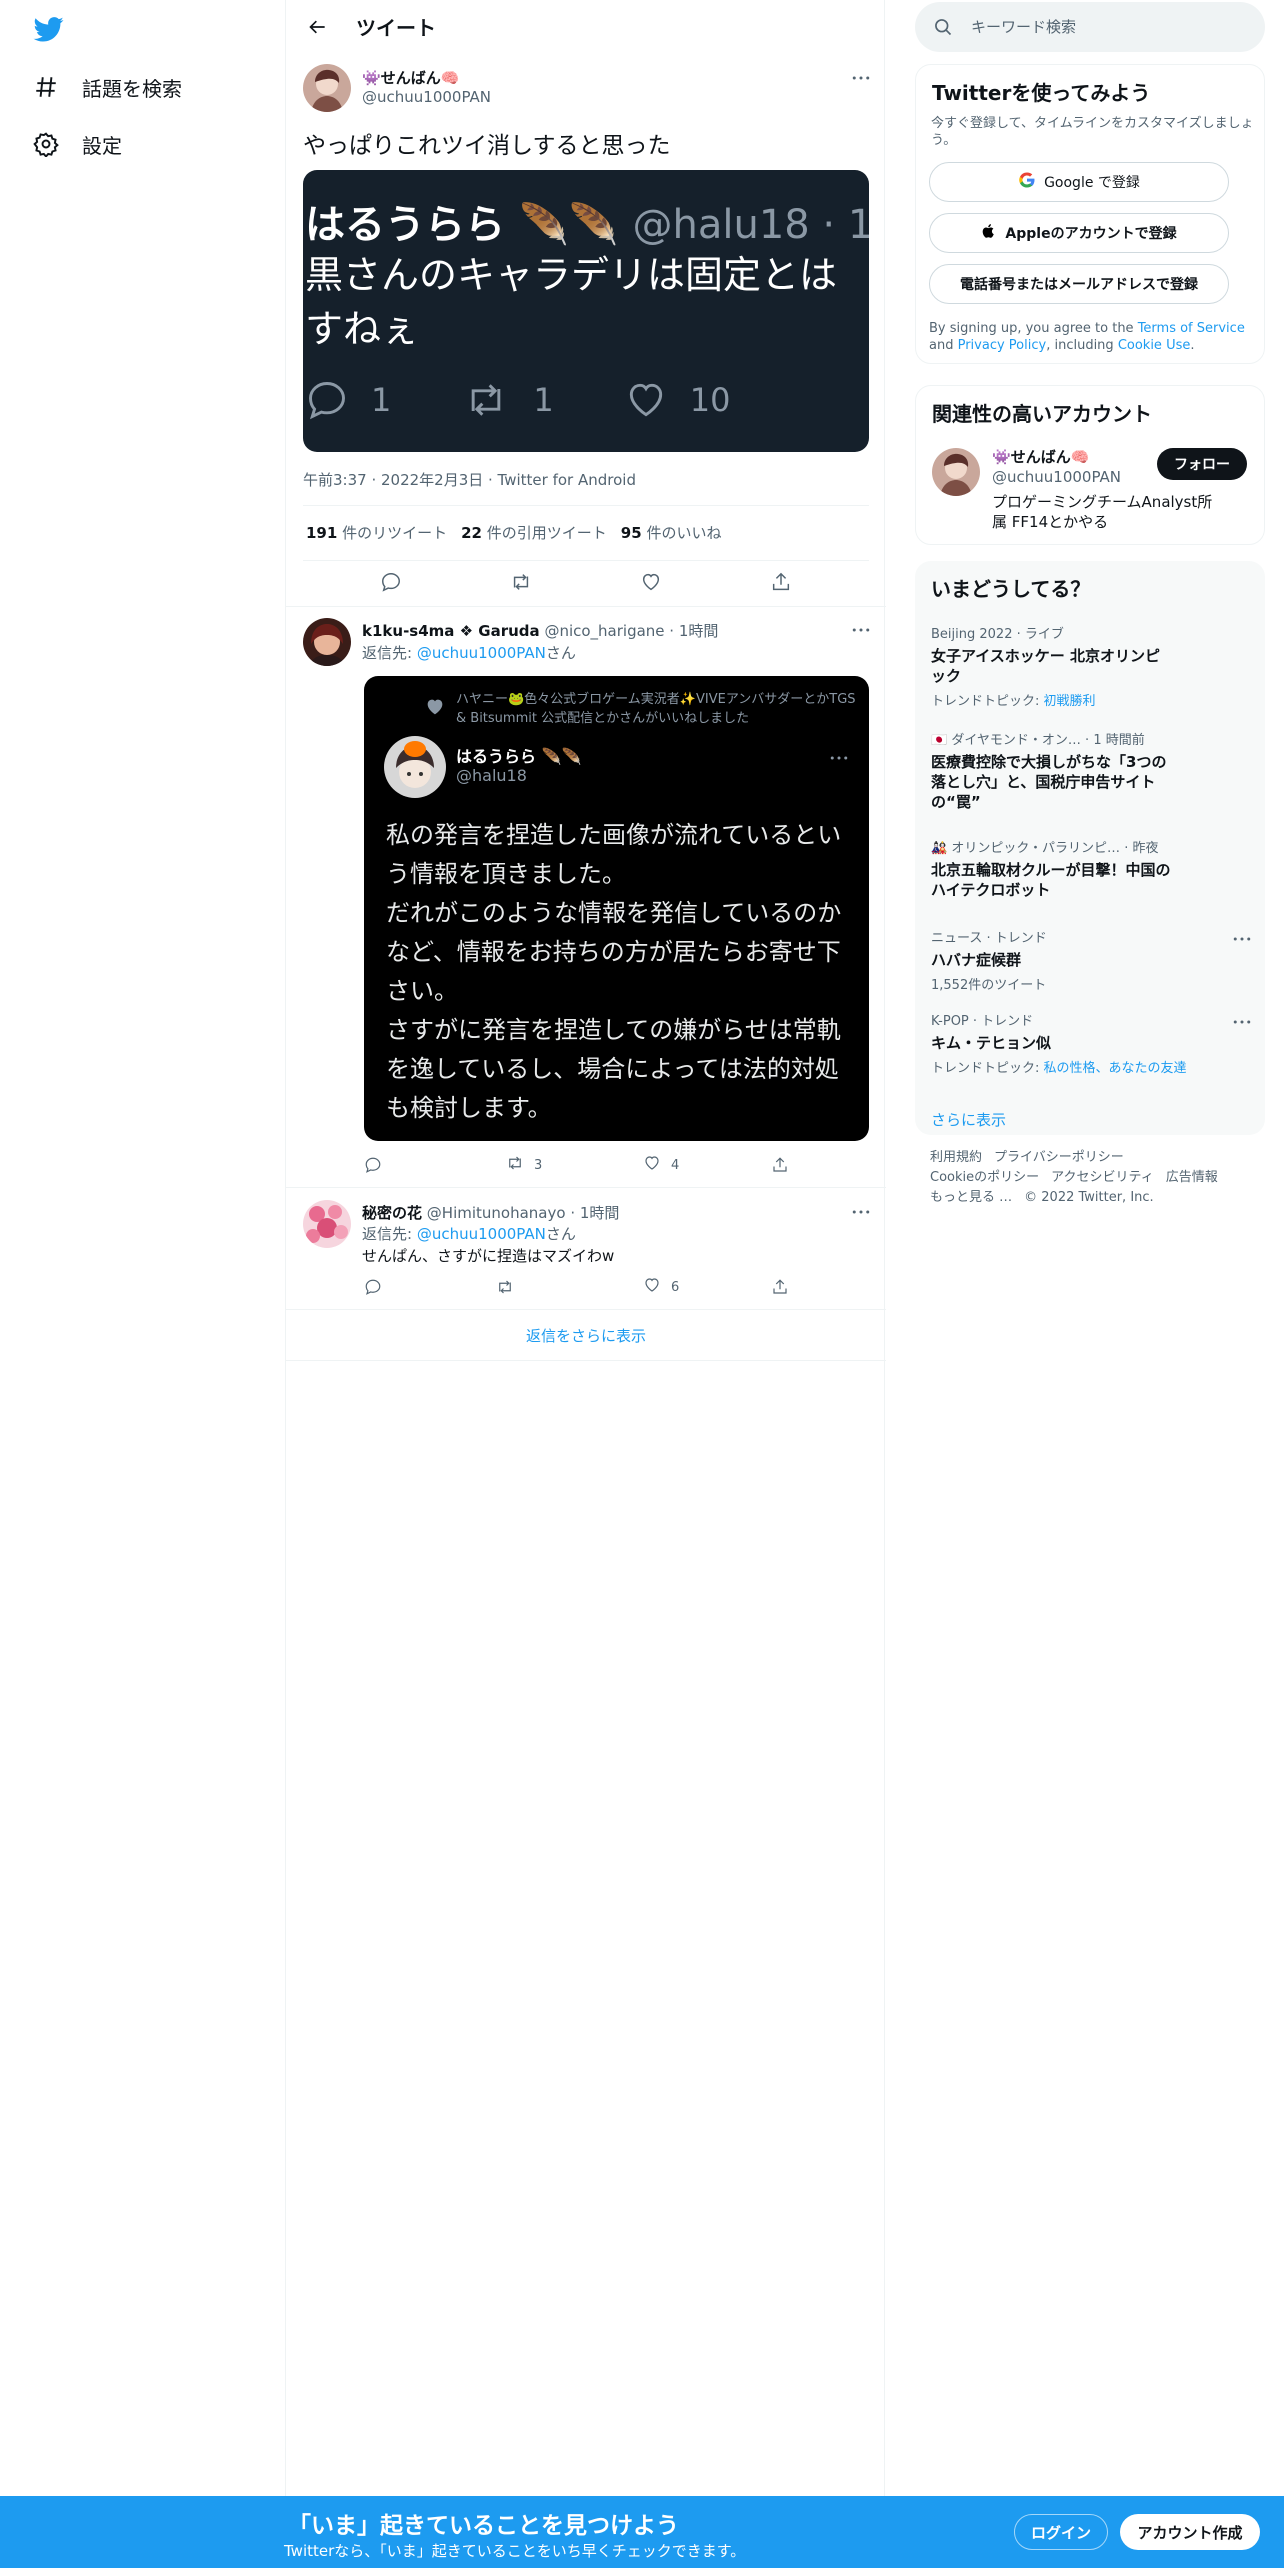 Image resolution: width=1284 pixels, height=2568 pixels. Describe the element at coordinates (1061, 2532) in the screenshot. I see `login-button: ログイン` at that location.